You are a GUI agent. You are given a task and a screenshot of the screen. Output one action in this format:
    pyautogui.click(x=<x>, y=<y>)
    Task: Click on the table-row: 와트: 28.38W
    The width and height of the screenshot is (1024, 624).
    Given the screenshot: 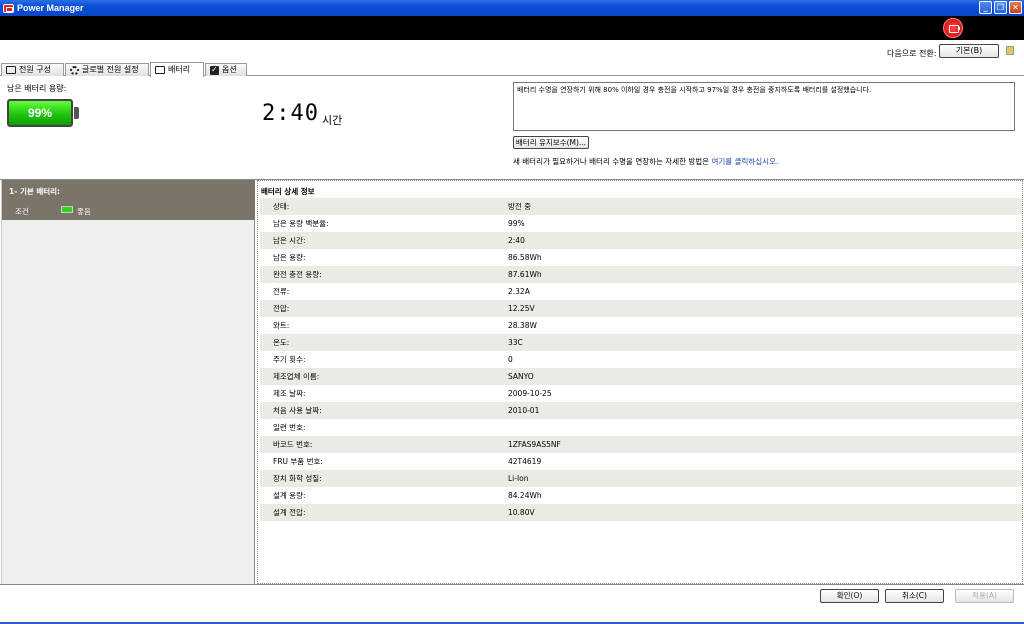 What is the action you would take?
    pyautogui.click(x=641, y=325)
    